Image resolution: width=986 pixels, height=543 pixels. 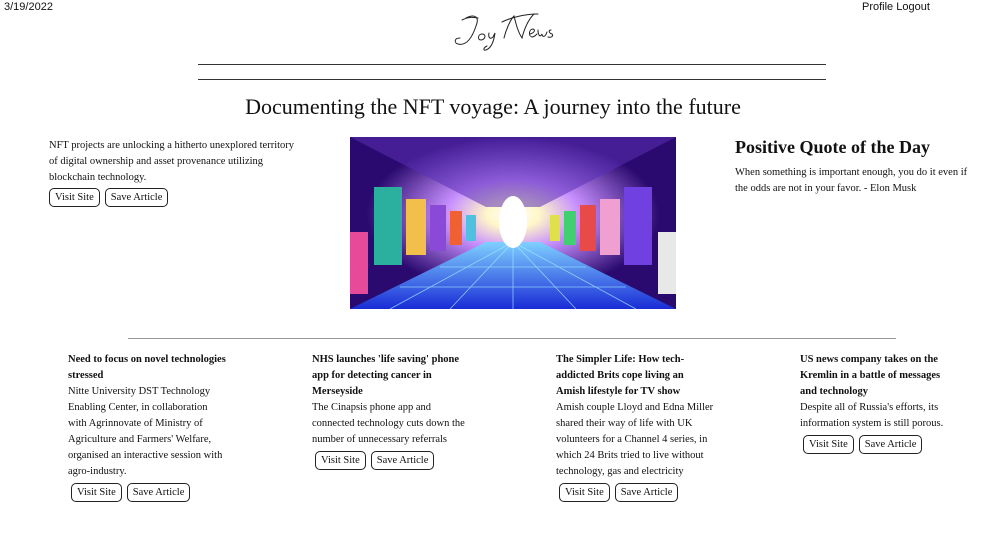 I want to click on header-rule-top, so click(x=512, y=64).